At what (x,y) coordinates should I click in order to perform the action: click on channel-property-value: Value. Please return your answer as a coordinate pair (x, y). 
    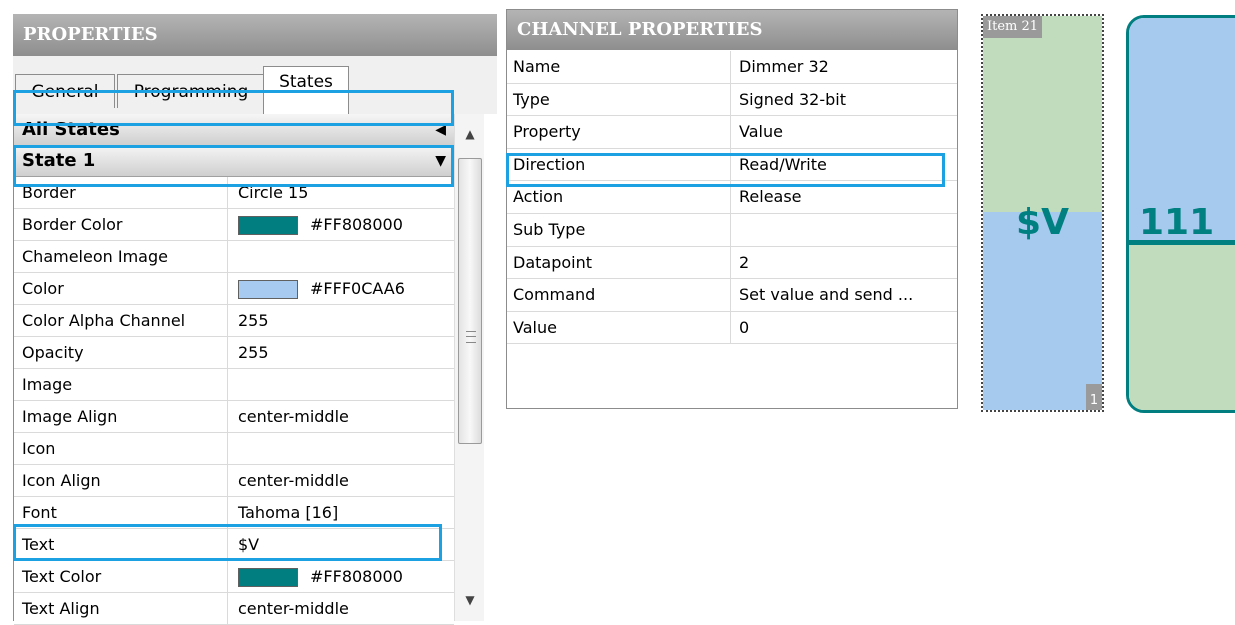
    Looking at the image, I should click on (844, 132).